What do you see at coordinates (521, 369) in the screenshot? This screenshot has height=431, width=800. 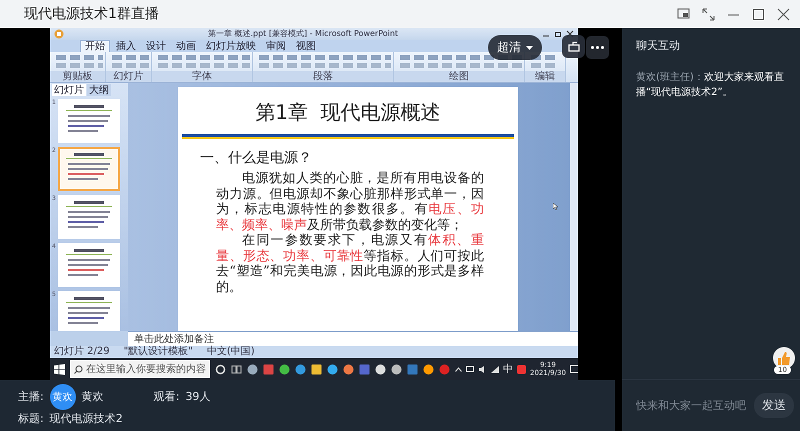 I see `input-method-icon` at bounding box center [521, 369].